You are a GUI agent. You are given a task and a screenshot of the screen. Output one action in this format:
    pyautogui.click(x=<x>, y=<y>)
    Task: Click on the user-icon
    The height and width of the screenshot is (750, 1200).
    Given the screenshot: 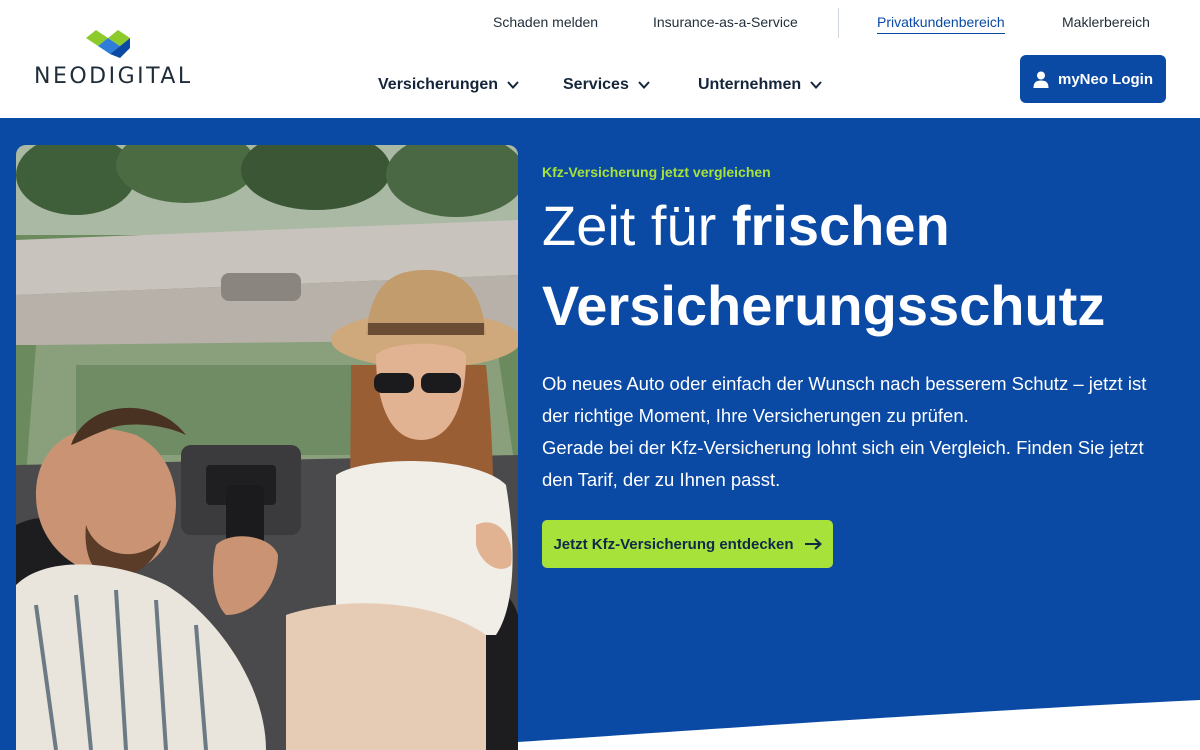 What is the action you would take?
    pyautogui.click(x=1041, y=79)
    